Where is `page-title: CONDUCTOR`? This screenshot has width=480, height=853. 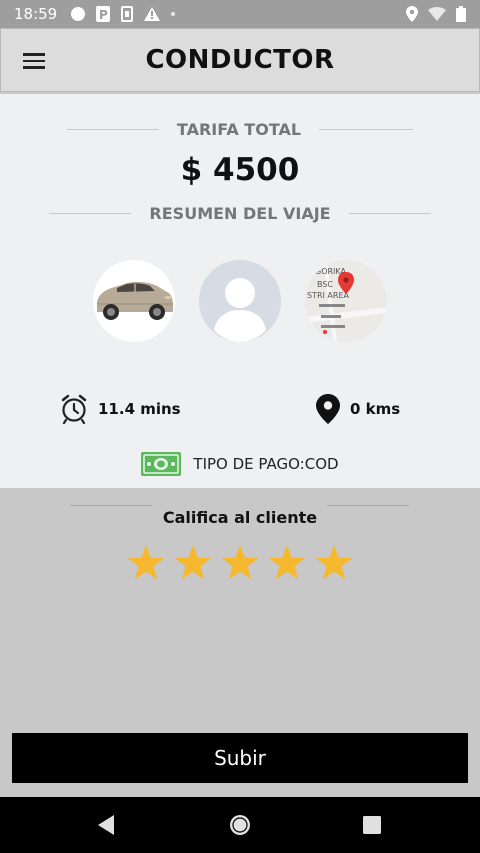
page-title: CONDUCTOR is located at coordinates (240, 60).